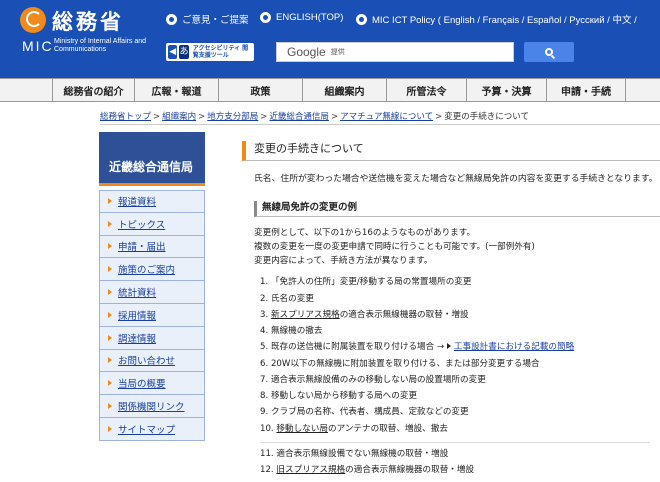 The height and width of the screenshot is (482, 660). Describe the element at coordinates (366, 282) in the screenshot. I see `list-item: 1. 「免許人の住所」変更/移動する局の常置場所の変更` at that location.